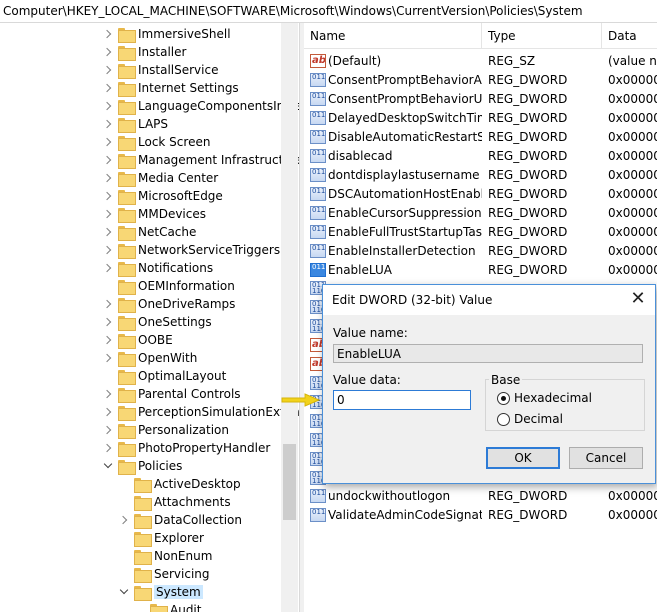 The image size is (657, 612). Describe the element at coordinates (360, 269) in the screenshot. I see `value-name-label: EnableLUA` at that location.